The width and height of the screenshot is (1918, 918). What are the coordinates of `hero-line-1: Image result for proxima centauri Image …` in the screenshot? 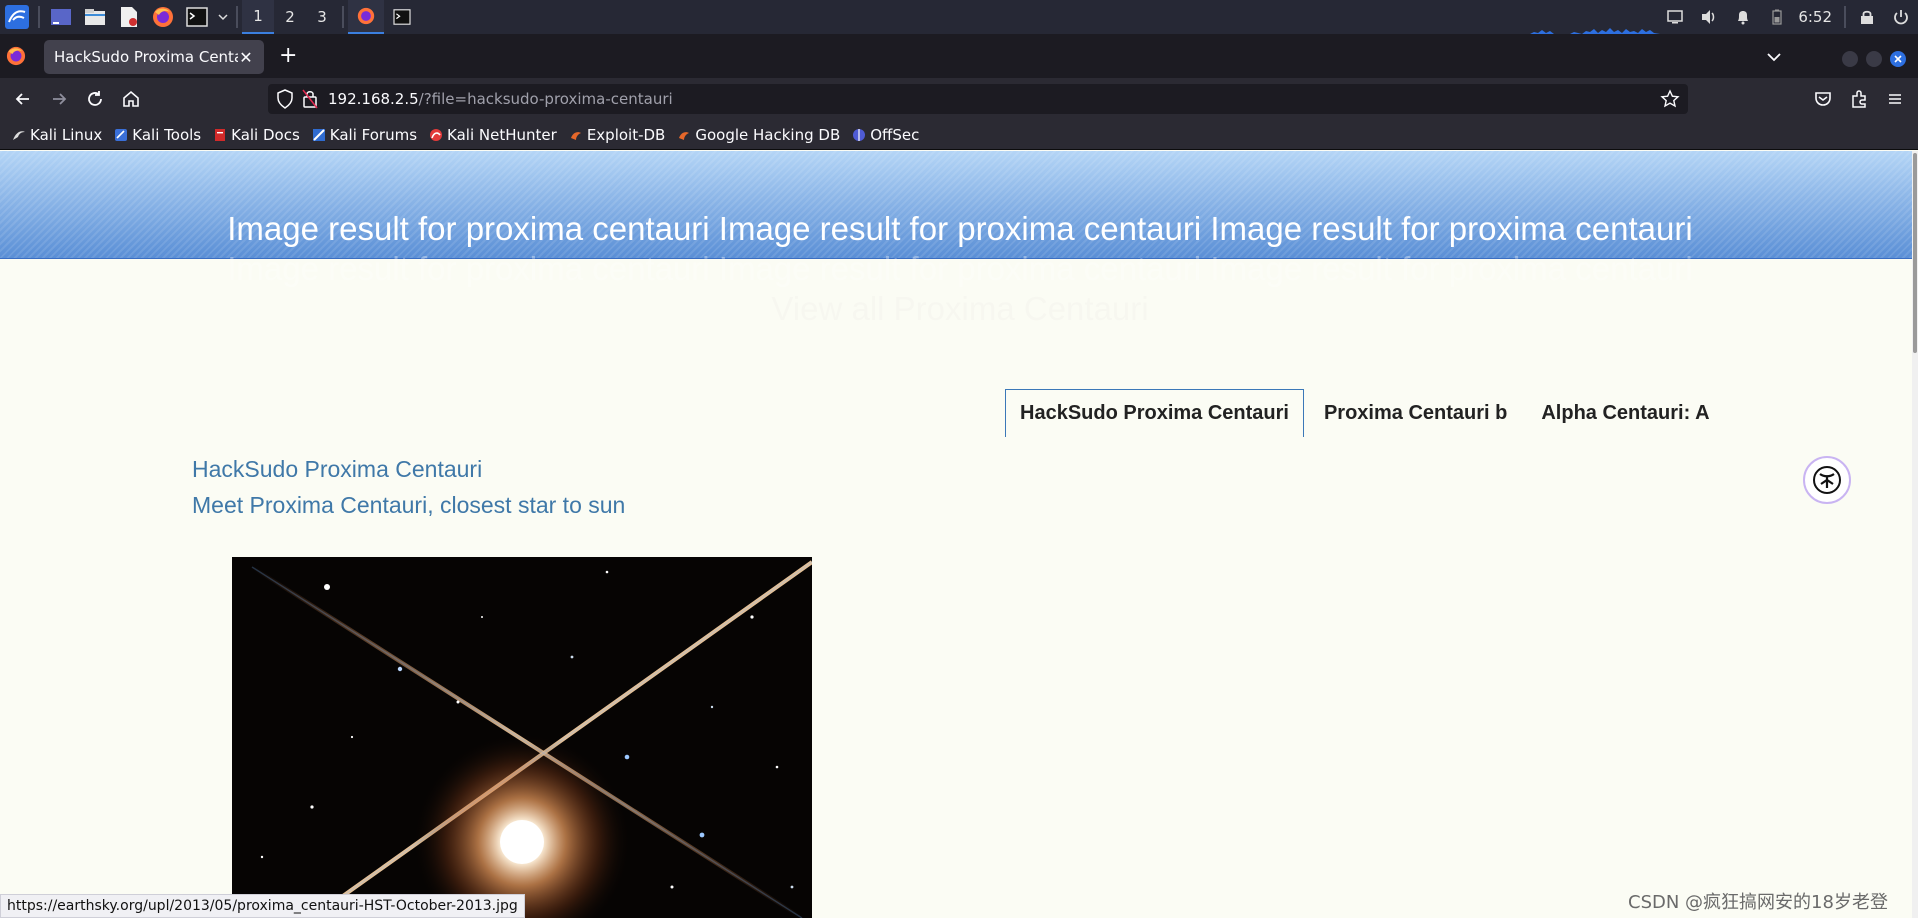 It's located at (960, 228).